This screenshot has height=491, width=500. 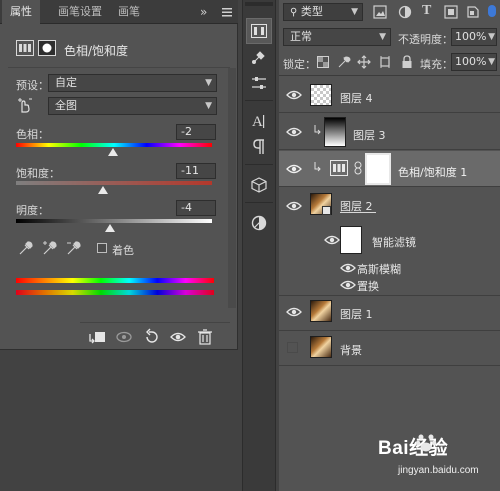 What do you see at coordinates (21, 12) in the screenshot?
I see `tab-properties: 属性` at bounding box center [21, 12].